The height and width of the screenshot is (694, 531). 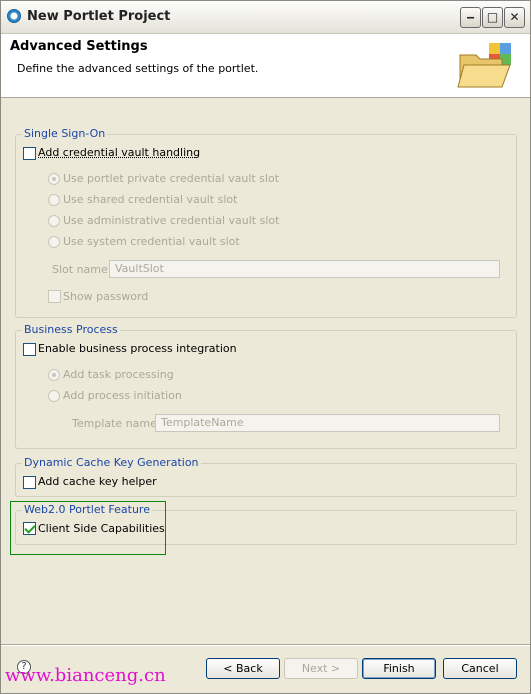 What do you see at coordinates (480, 668) in the screenshot?
I see `cancel-button: Cancel` at bounding box center [480, 668].